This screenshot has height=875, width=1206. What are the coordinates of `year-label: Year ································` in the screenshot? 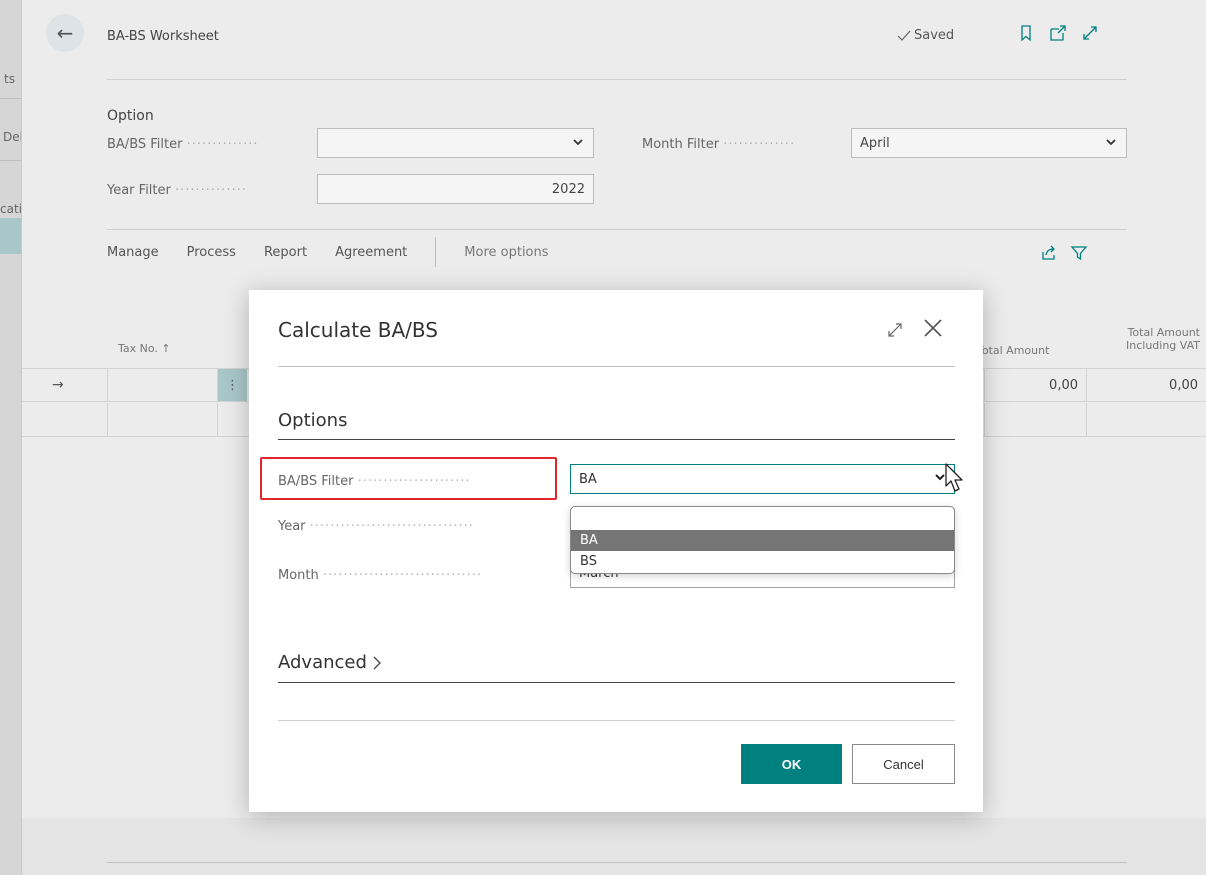 It's located at (376, 526).